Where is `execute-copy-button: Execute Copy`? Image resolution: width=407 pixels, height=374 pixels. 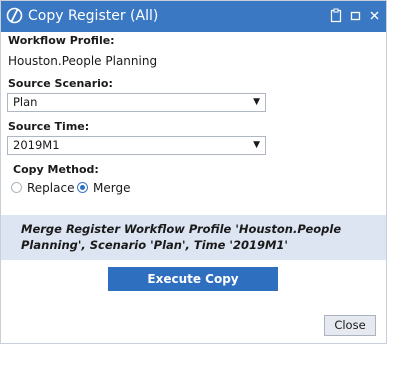
execute-copy-button: Execute Copy is located at coordinates (193, 279).